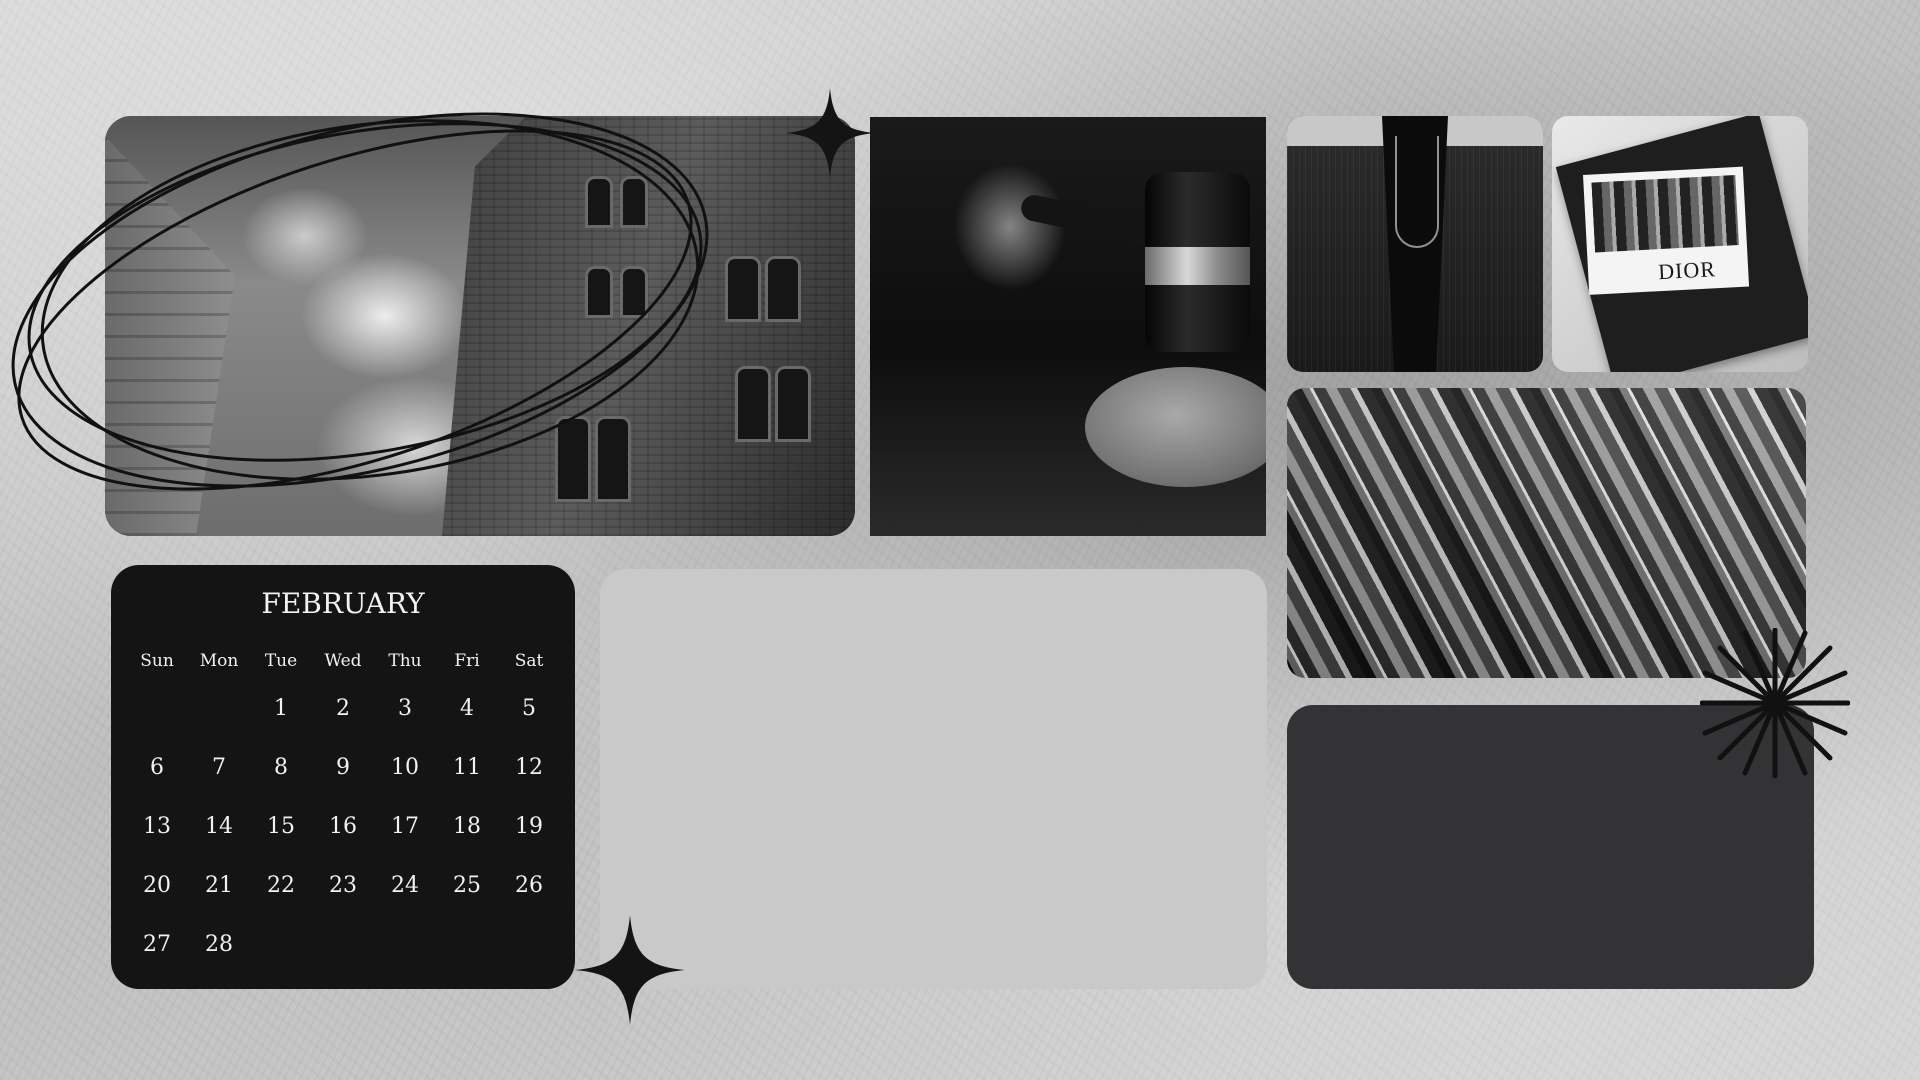 The image size is (1920, 1080). I want to click on magazine-cover: DIOR, so click(1666, 230).